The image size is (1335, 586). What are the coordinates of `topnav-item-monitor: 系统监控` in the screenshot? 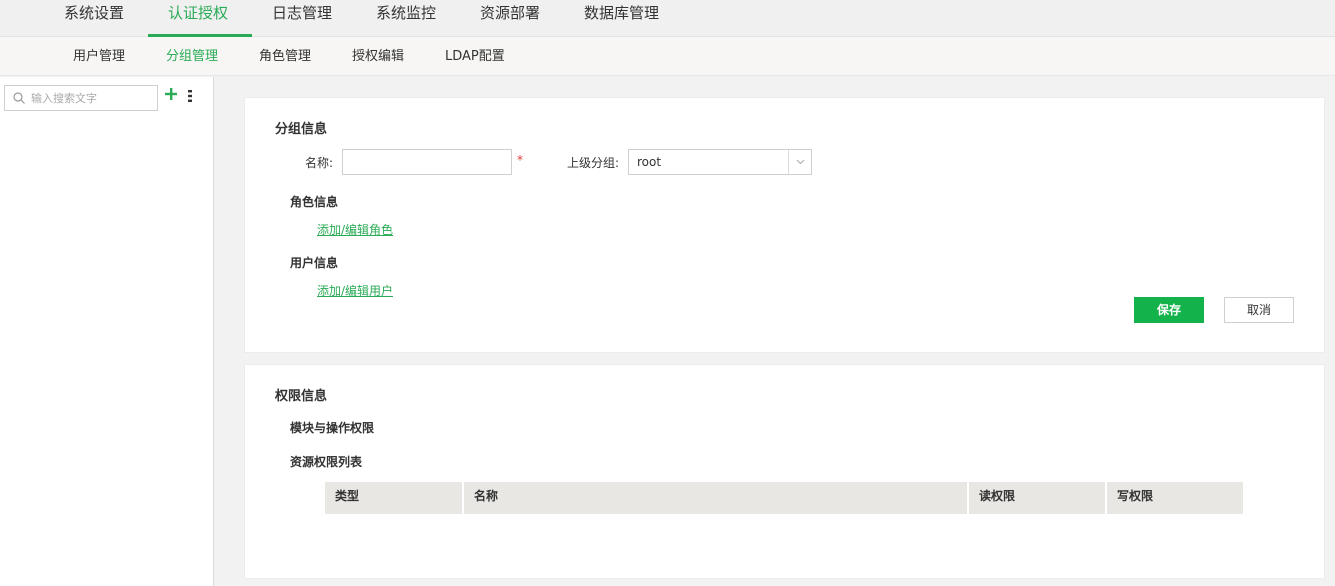 It's located at (406, 18).